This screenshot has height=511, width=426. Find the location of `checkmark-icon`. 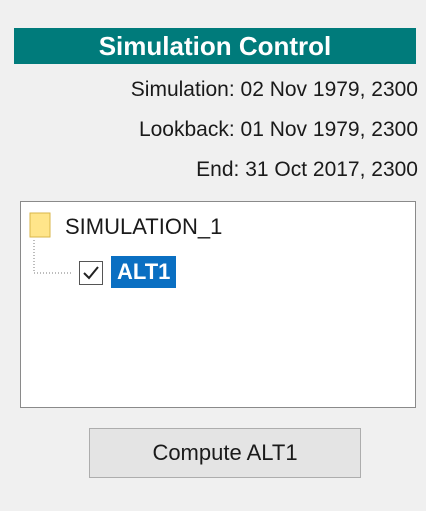

checkmark-icon is located at coordinates (91, 273).